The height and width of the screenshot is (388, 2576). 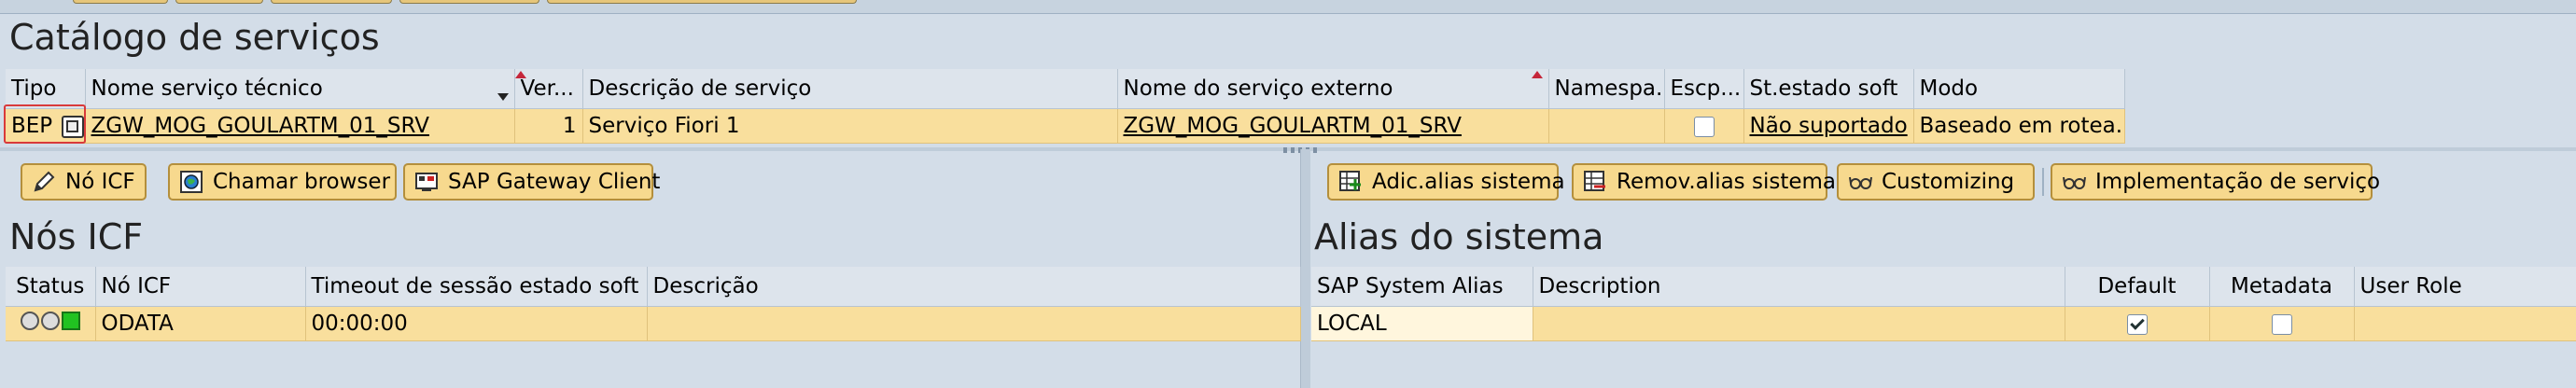 I want to click on vertical-splitter, so click(x=1305, y=268).